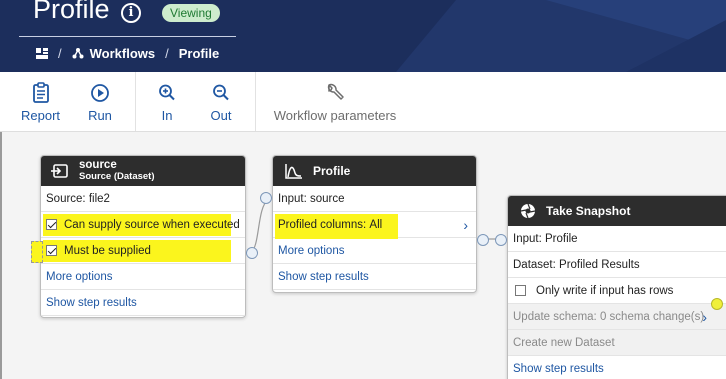 This screenshot has height=379, width=726. What do you see at coordinates (221, 92) in the screenshot?
I see `zoom-out-icon` at bounding box center [221, 92].